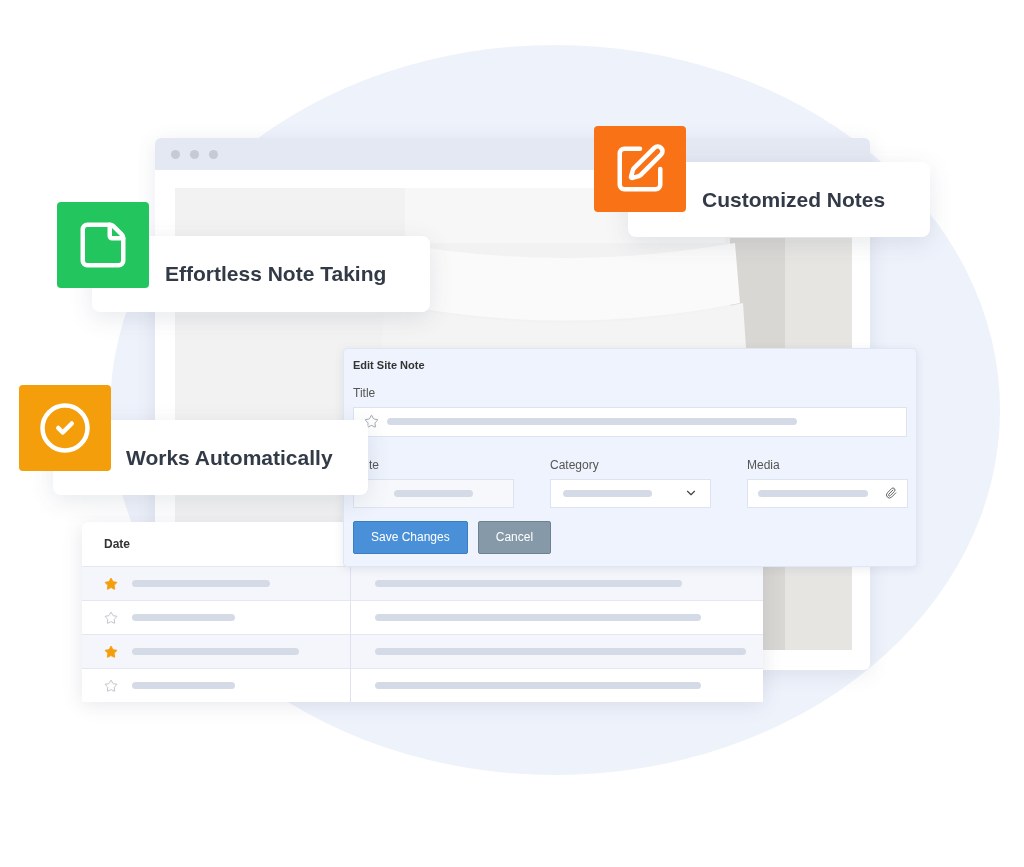 Image resolution: width=1024 pixels, height=867 pixels. Describe the element at coordinates (374, 465) in the screenshot. I see `field-label: te` at that location.